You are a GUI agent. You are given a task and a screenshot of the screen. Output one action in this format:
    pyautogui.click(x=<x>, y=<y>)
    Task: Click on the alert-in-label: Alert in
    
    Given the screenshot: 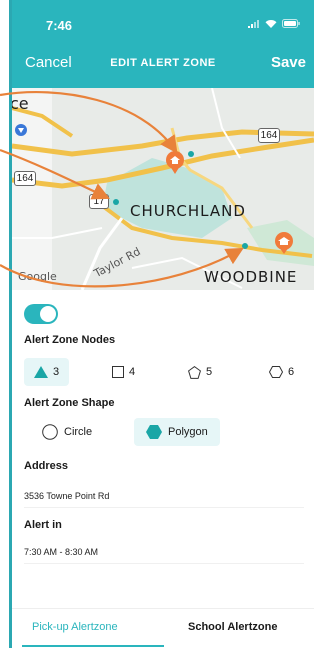 What is the action you would take?
    pyautogui.click(x=43, y=525)
    